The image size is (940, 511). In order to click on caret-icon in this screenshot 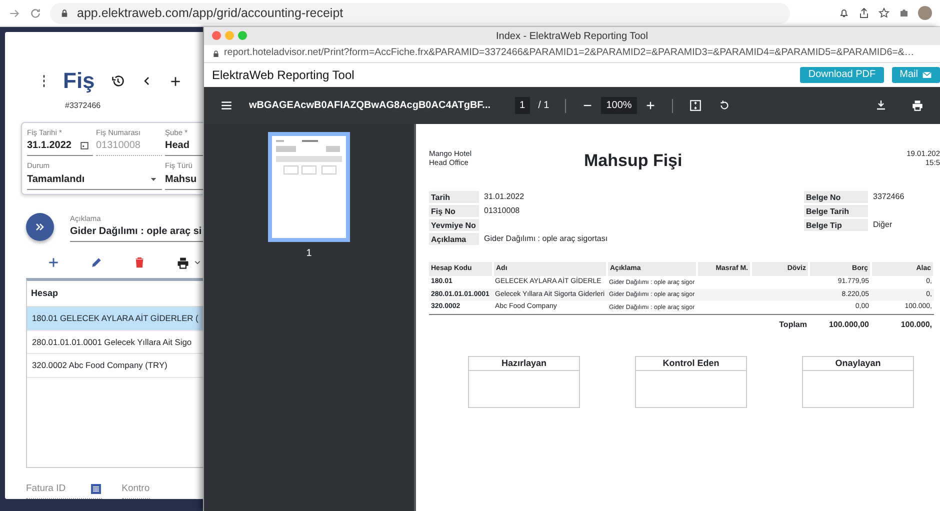, I will do `click(197, 262)`.